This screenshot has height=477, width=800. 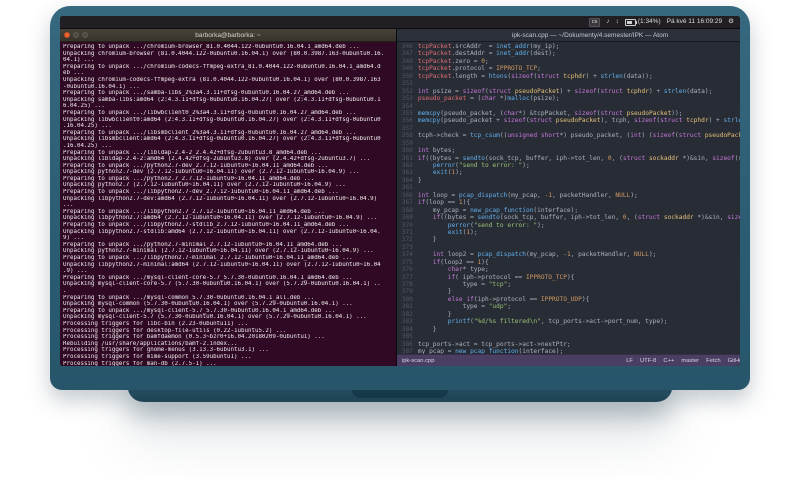 What do you see at coordinates (568, 239) in the screenshot?
I see `code-line: 372 }` at bounding box center [568, 239].